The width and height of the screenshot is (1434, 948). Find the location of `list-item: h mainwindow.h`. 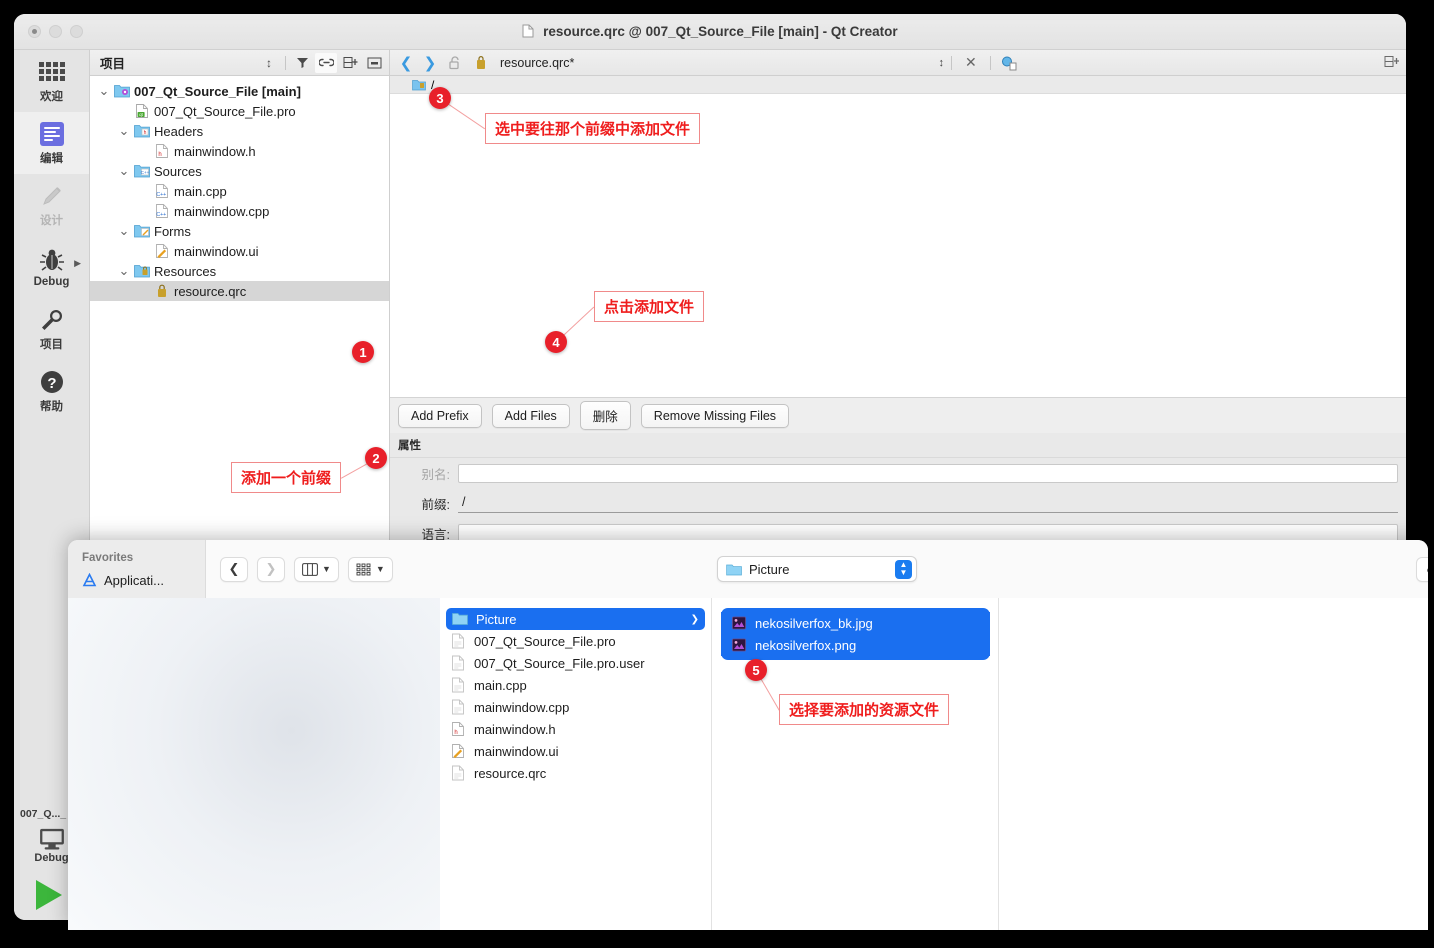

list-item: h mainwindow.h is located at coordinates (575, 729).